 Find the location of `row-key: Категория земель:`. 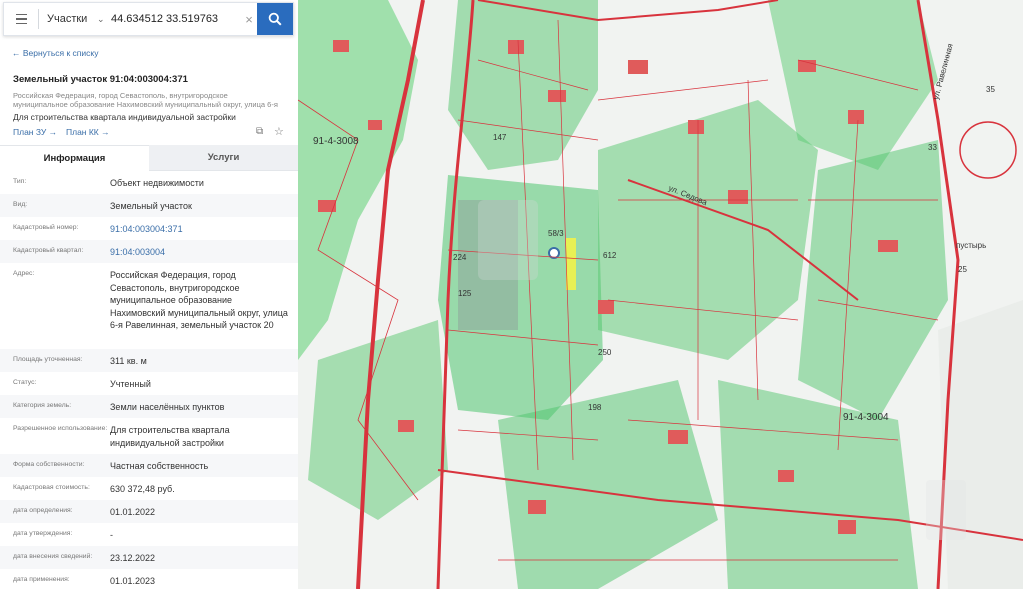

row-key: Категория земель: is located at coordinates (42, 405).